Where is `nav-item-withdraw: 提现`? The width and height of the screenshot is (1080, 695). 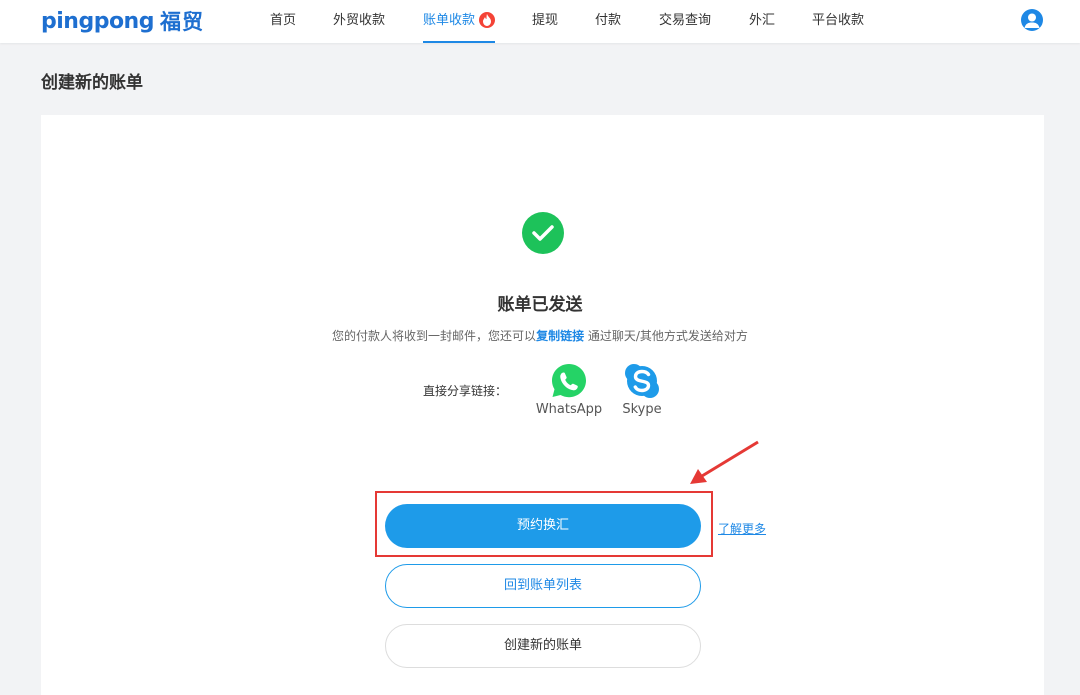 nav-item-withdraw: 提现 is located at coordinates (545, 21).